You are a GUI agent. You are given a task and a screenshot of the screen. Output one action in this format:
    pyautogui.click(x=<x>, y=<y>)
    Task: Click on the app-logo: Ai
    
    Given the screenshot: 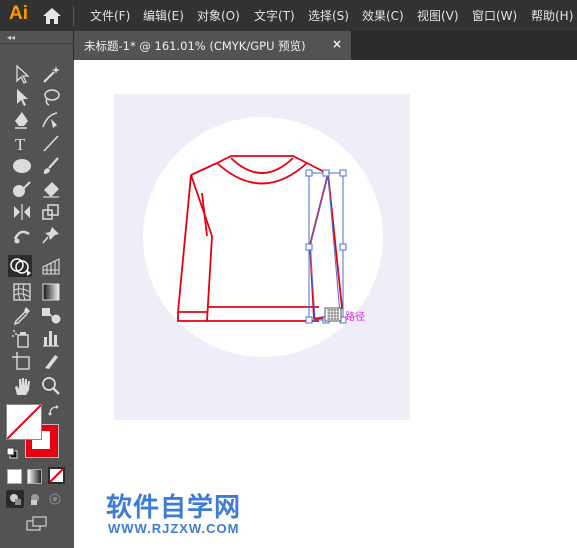 What is the action you would take?
    pyautogui.click(x=18, y=13)
    